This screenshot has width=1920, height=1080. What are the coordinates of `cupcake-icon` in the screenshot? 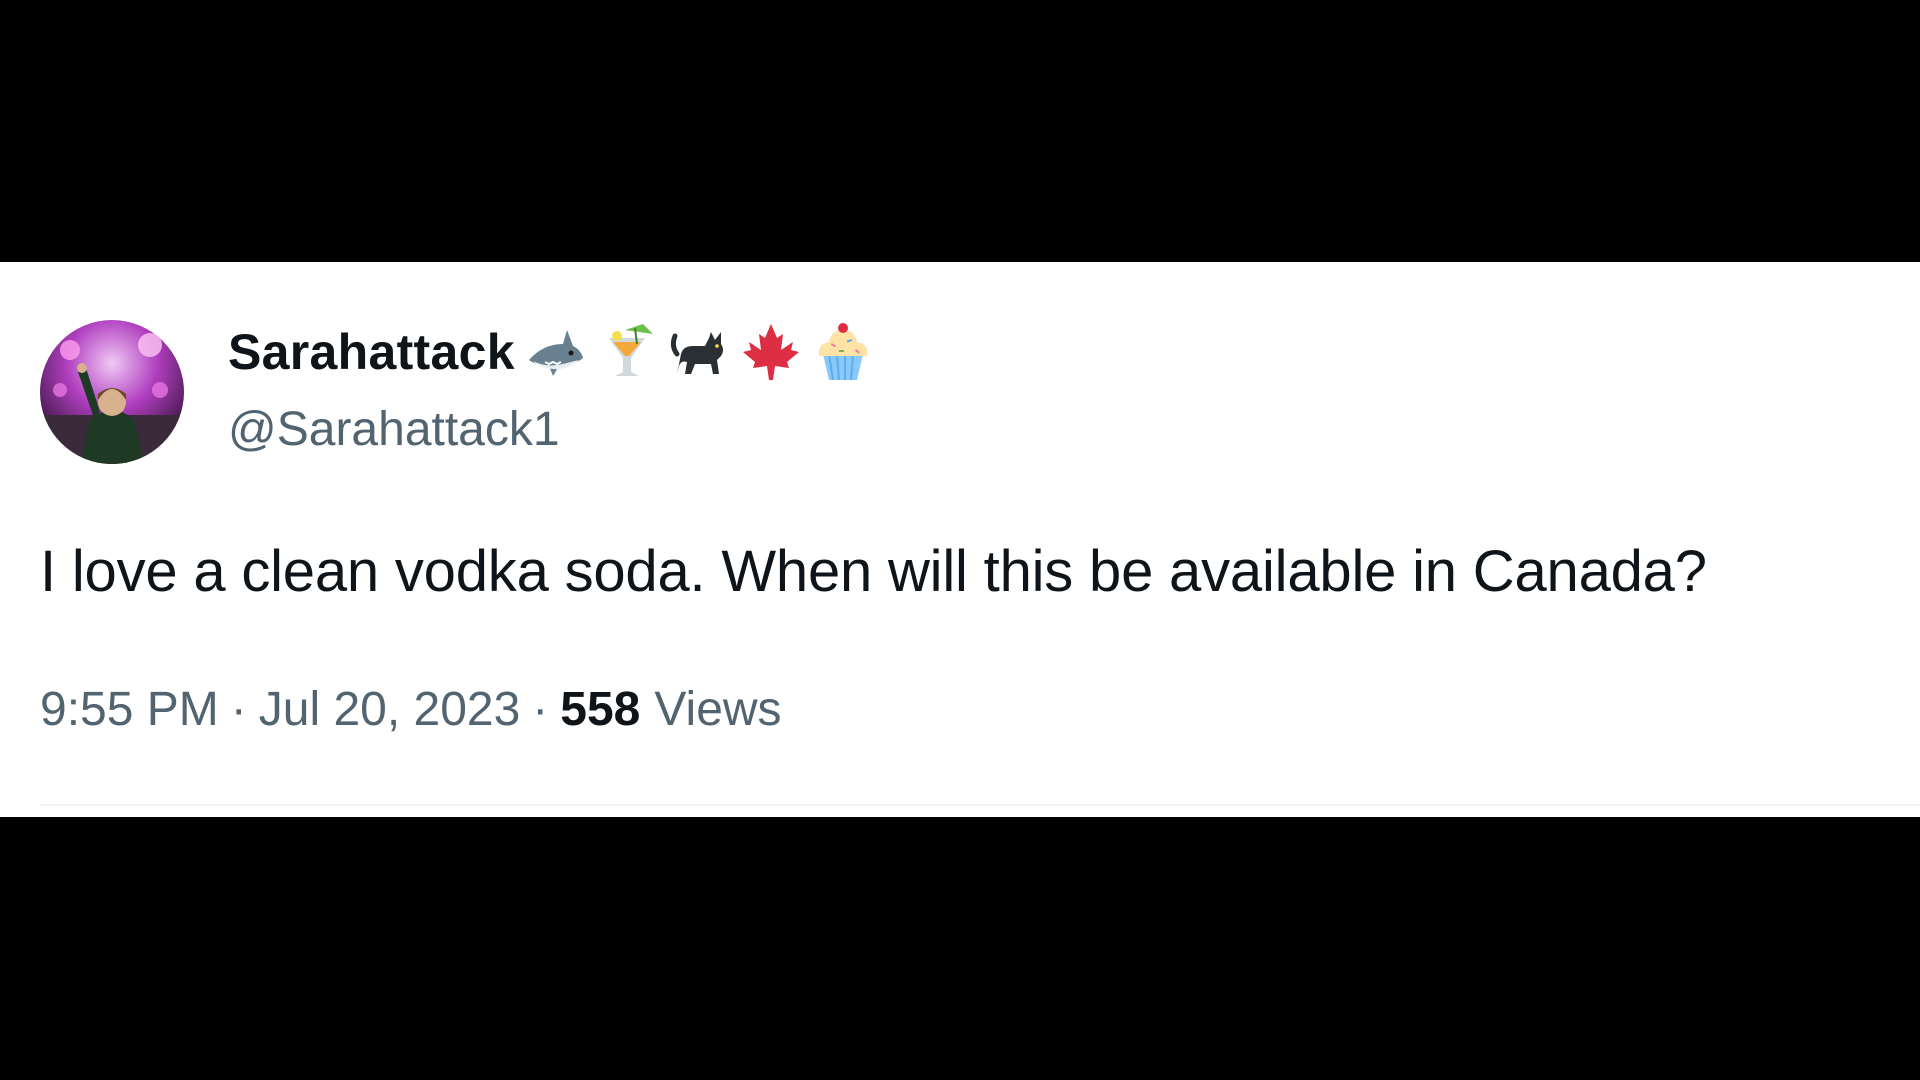 It's located at (843, 352).